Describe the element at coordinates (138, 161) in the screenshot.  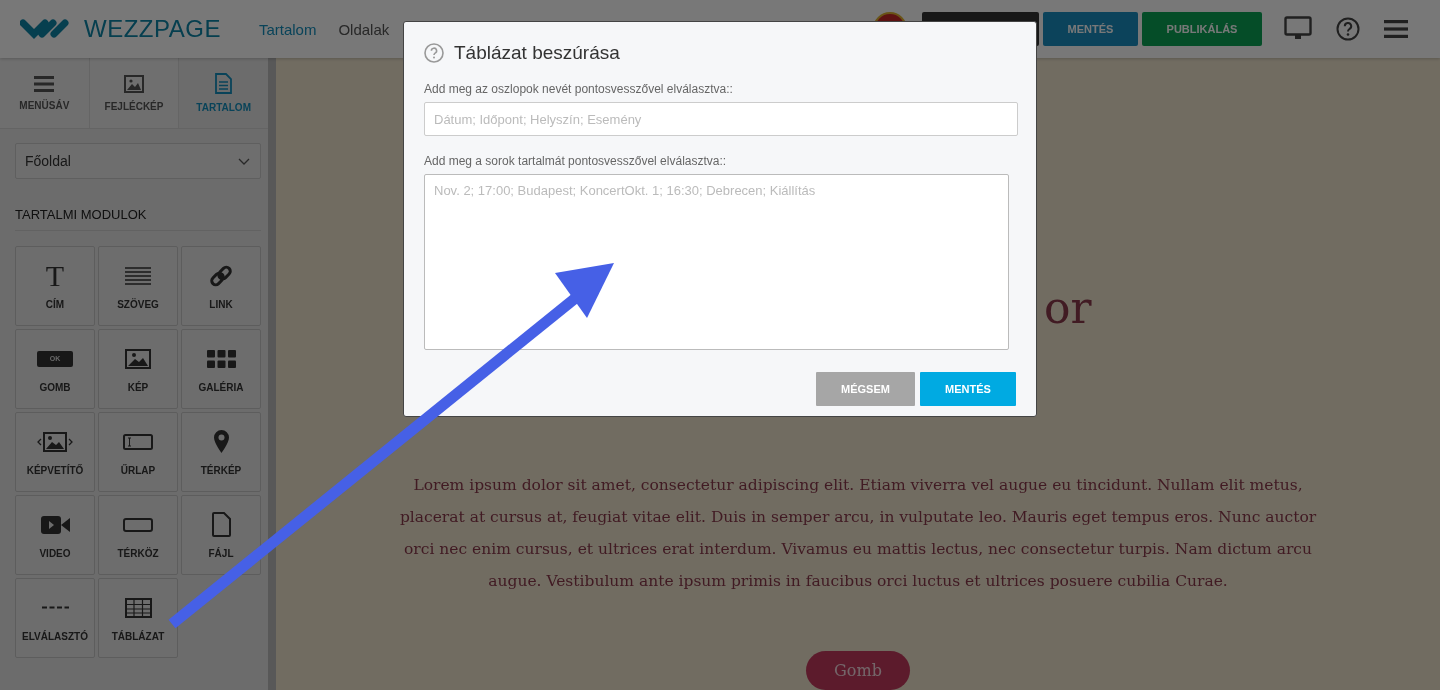
I see `page-select: Főoldal` at that location.